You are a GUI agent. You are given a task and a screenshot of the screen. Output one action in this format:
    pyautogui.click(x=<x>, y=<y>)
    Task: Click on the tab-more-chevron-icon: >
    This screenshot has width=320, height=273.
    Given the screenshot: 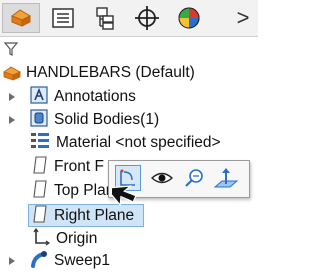 What is the action you would take?
    pyautogui.click(x=243, y=18)
    